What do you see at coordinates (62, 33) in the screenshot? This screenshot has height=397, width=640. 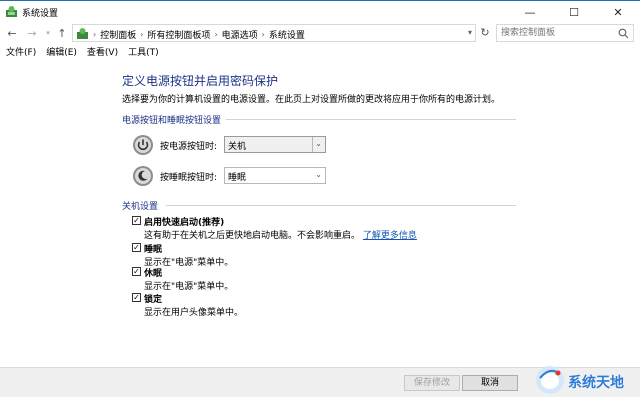 I see `up-icon: ↑` at bounding box center [62, 33].